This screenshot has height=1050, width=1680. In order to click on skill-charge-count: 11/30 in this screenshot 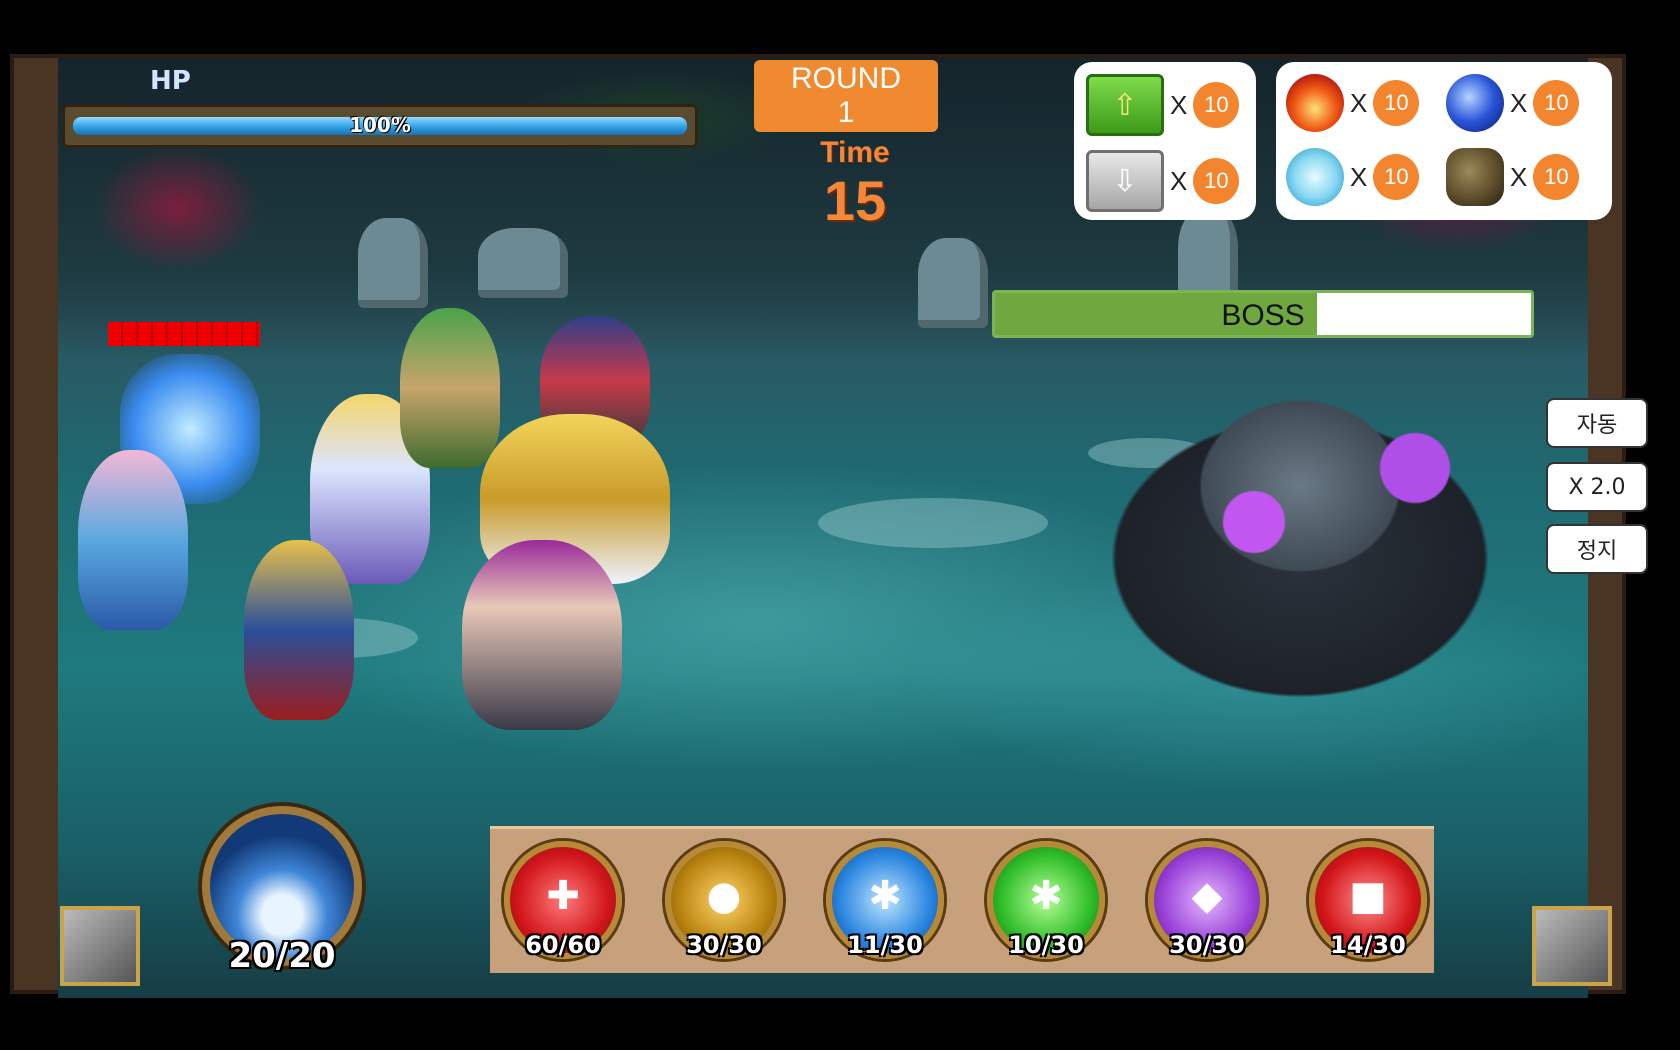, I will do `click(885, 945)`.